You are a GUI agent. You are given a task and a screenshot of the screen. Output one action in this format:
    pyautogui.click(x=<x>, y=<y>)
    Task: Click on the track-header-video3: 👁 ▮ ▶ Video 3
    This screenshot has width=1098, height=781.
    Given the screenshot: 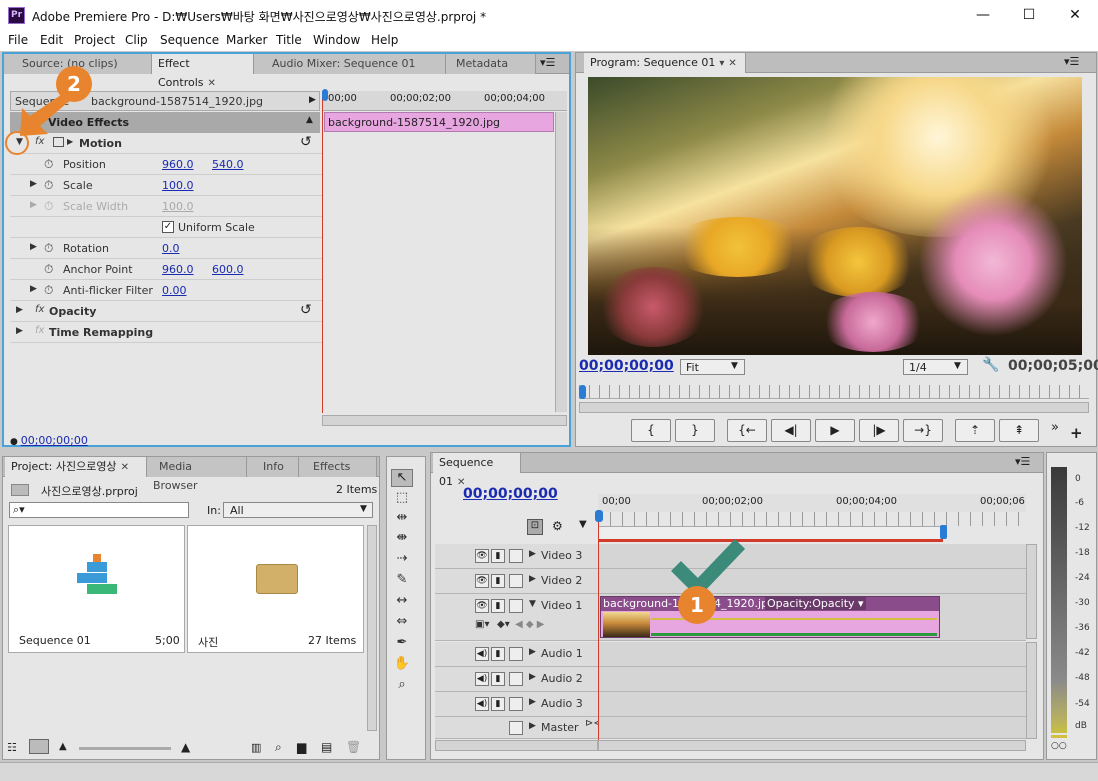 What is the action you would take?
    pyautogui.click(x=516, y=556)
    